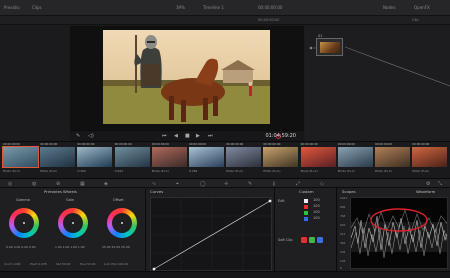 The image size is (450, 278). What do you see at coordinates (306, 219) in the screenshot?
I see `blue-channel-swatch` at bounding box center [306, 219].